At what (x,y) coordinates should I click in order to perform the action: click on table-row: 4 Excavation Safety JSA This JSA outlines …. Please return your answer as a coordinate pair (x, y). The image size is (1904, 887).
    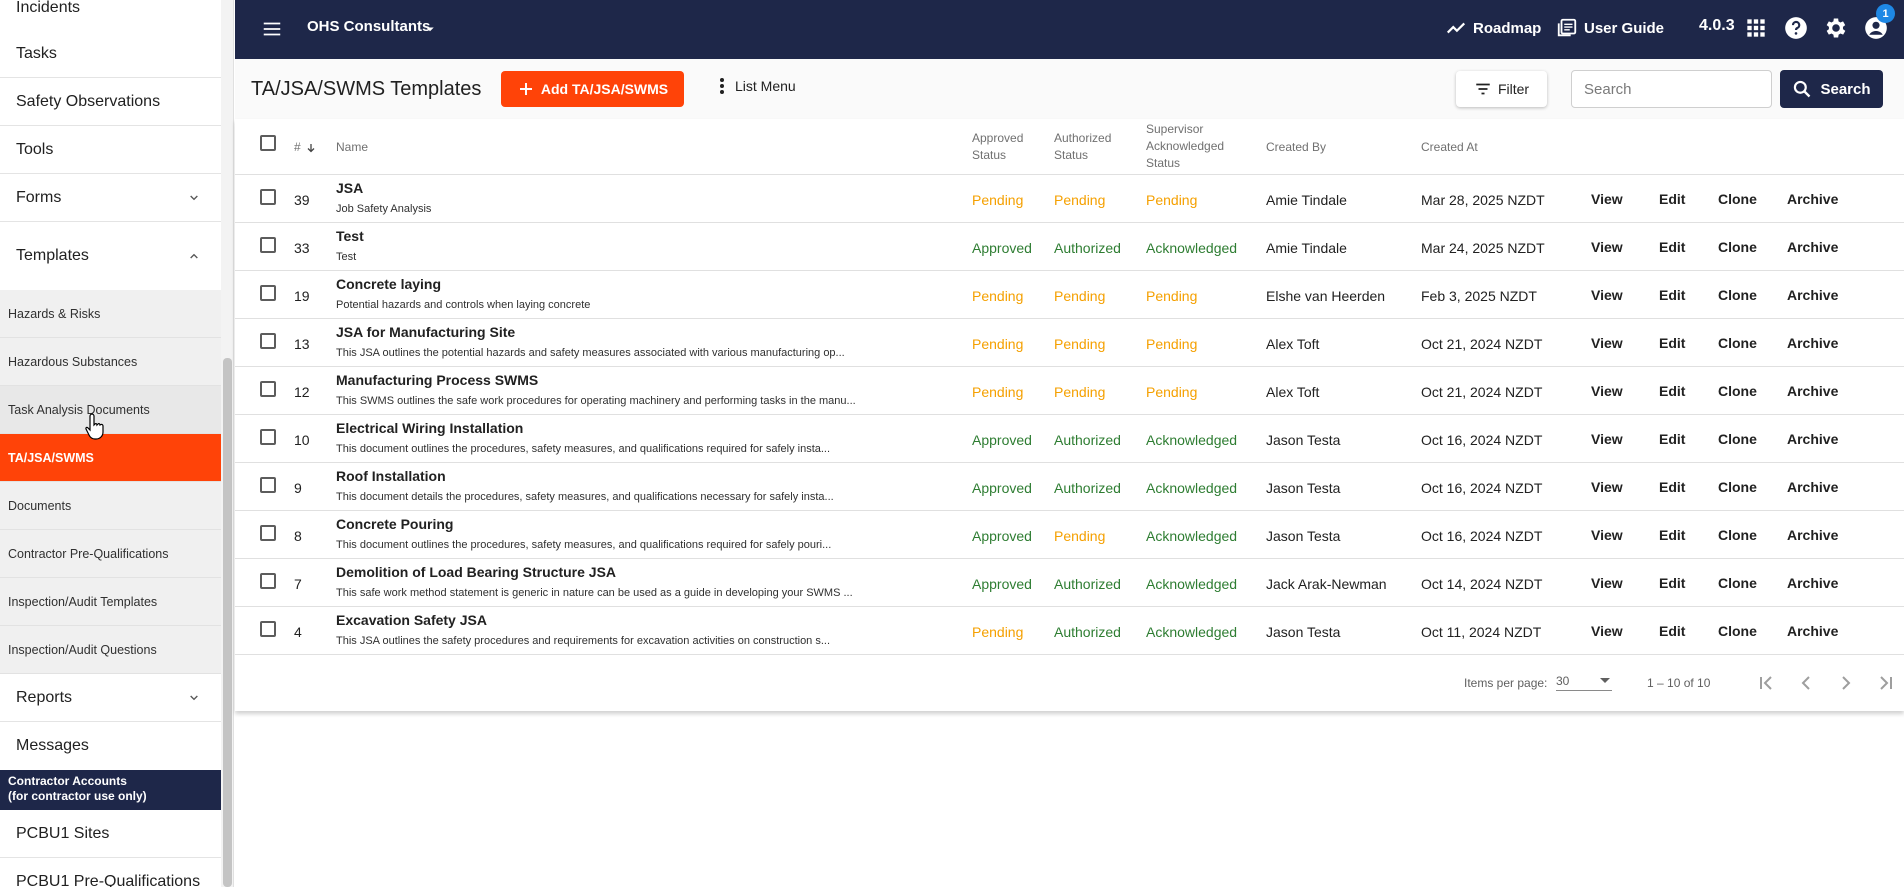
    Looking at the image, I should click on (1069, 631).